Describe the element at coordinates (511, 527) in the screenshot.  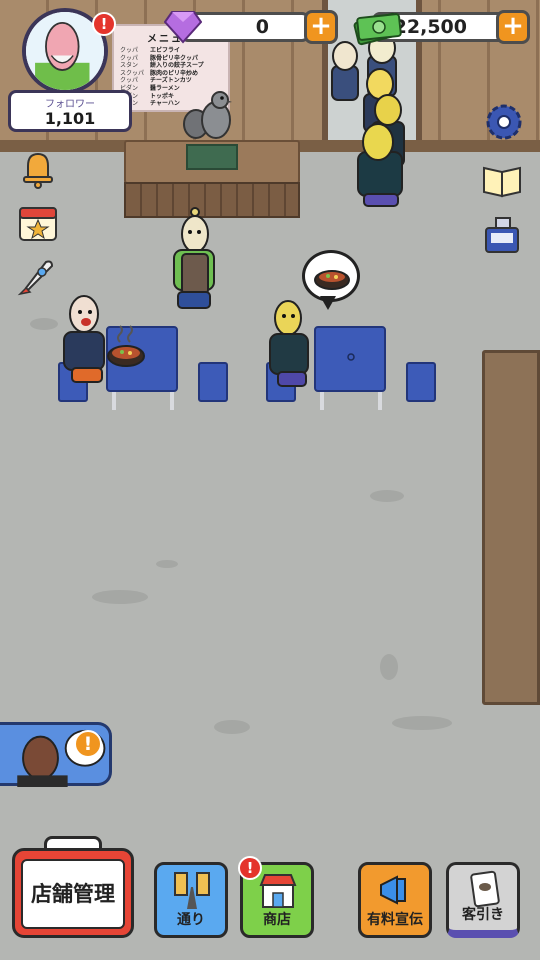
I see `side-counter` at that location.